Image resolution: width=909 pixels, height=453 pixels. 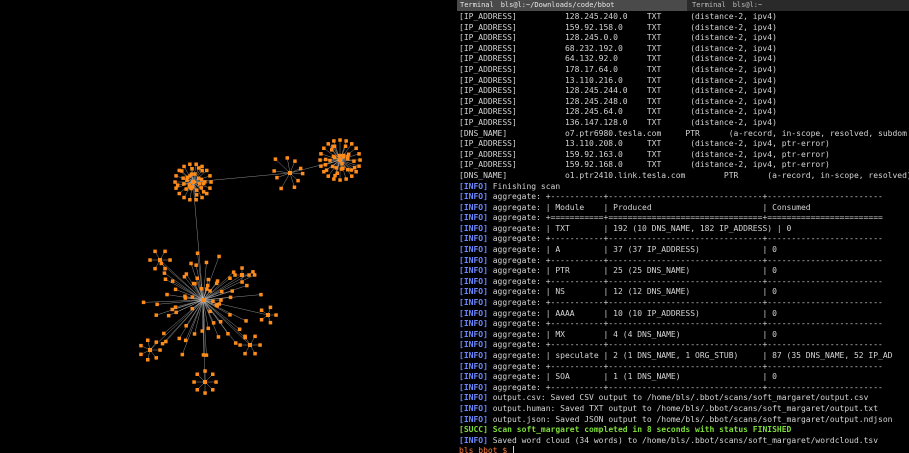 What do you see at coordinates (684, 449) in the screenshot?
I see `shell-prompt-line: bls bbot $` at bounding box center [684, 449].